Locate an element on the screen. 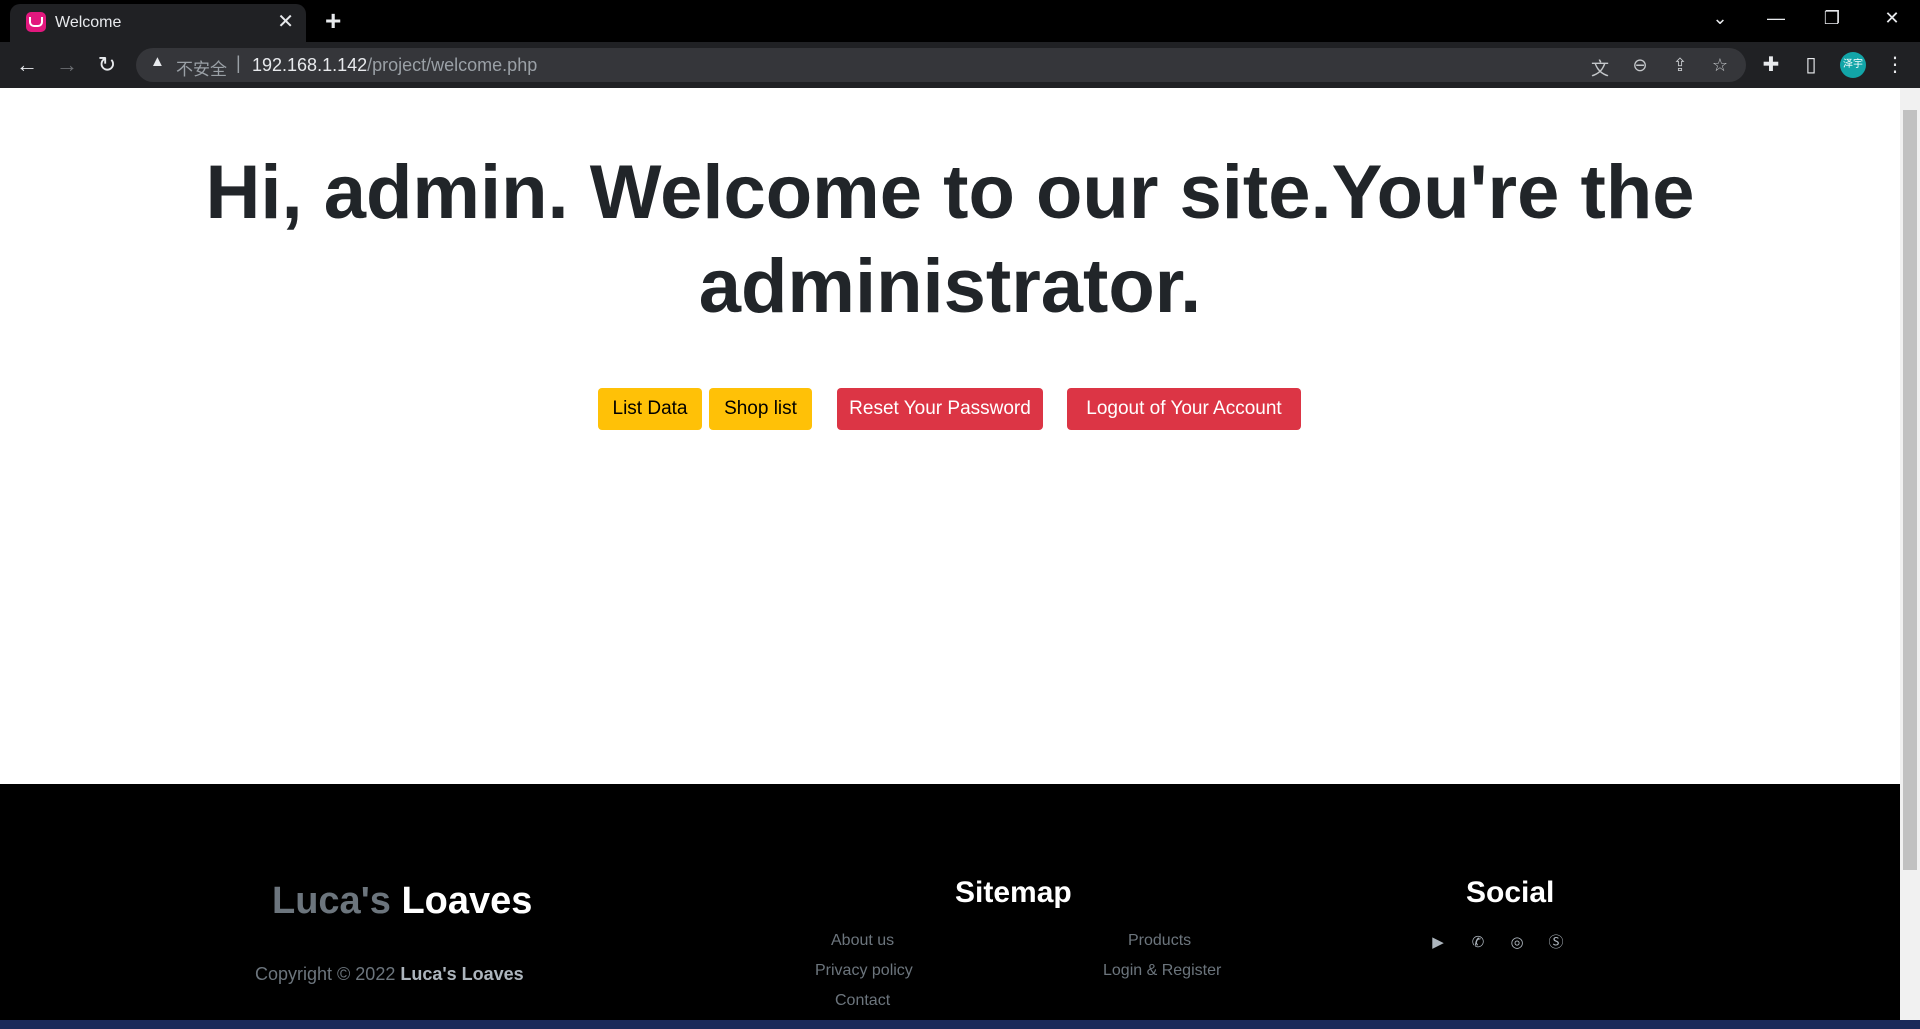  side-panel-icon: ▯ is located at coordinates (1811, 65).